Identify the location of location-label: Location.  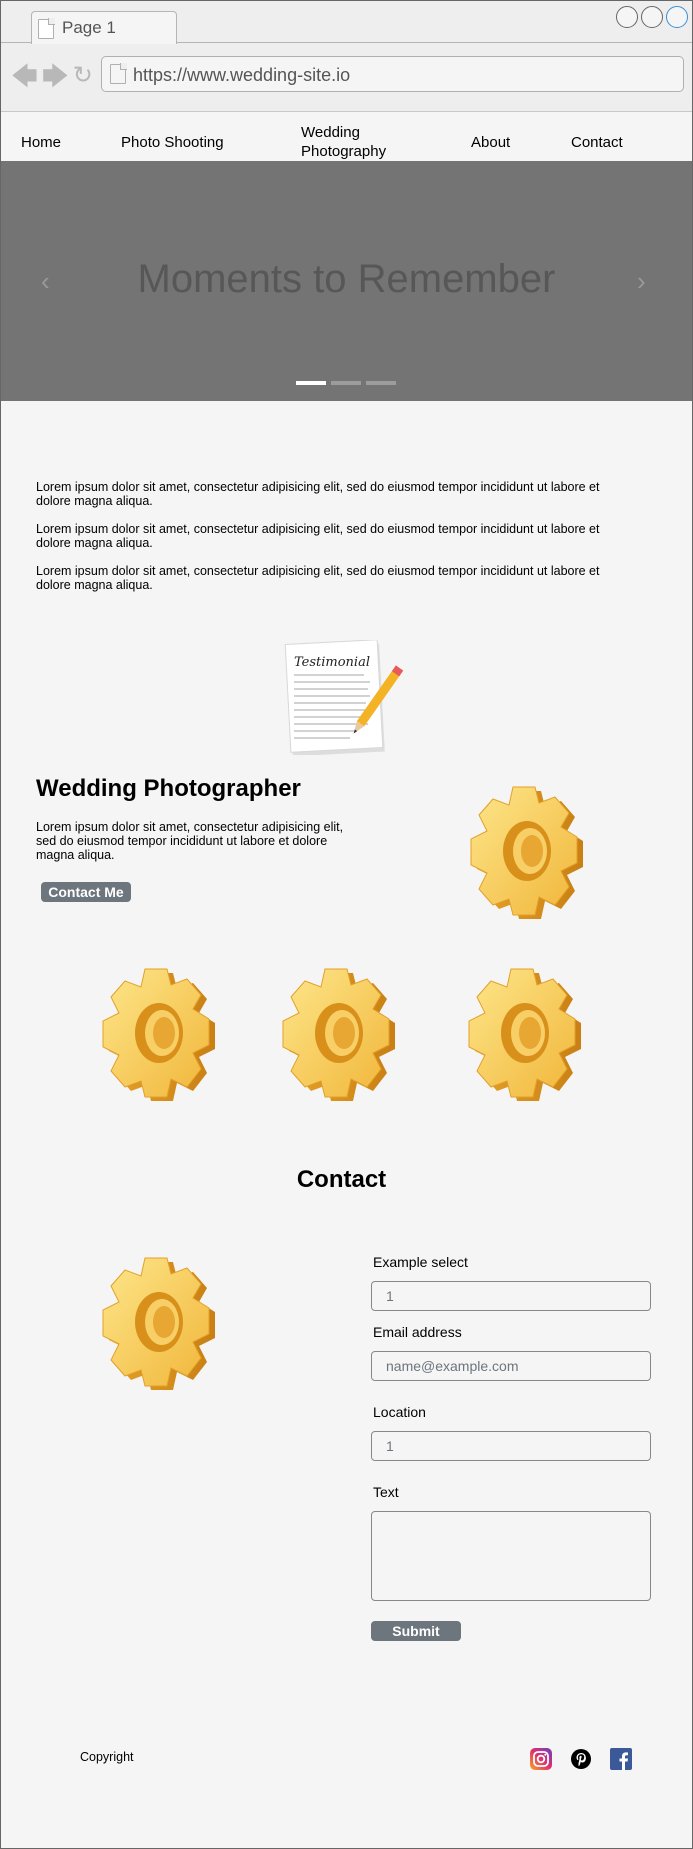
(399, 1412).